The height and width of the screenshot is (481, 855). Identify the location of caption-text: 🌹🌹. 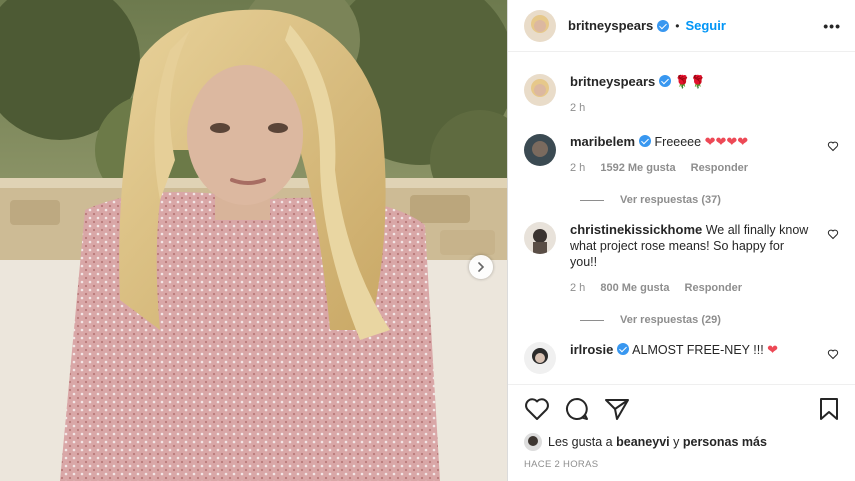
(690, 82).